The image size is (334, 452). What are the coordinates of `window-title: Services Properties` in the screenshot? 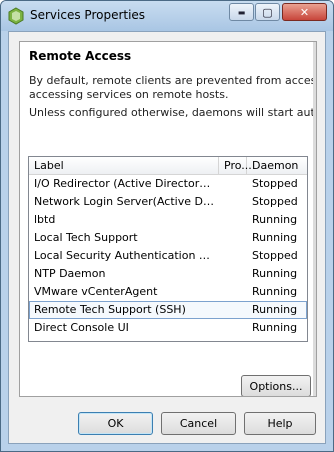 It's located at (88, 15).